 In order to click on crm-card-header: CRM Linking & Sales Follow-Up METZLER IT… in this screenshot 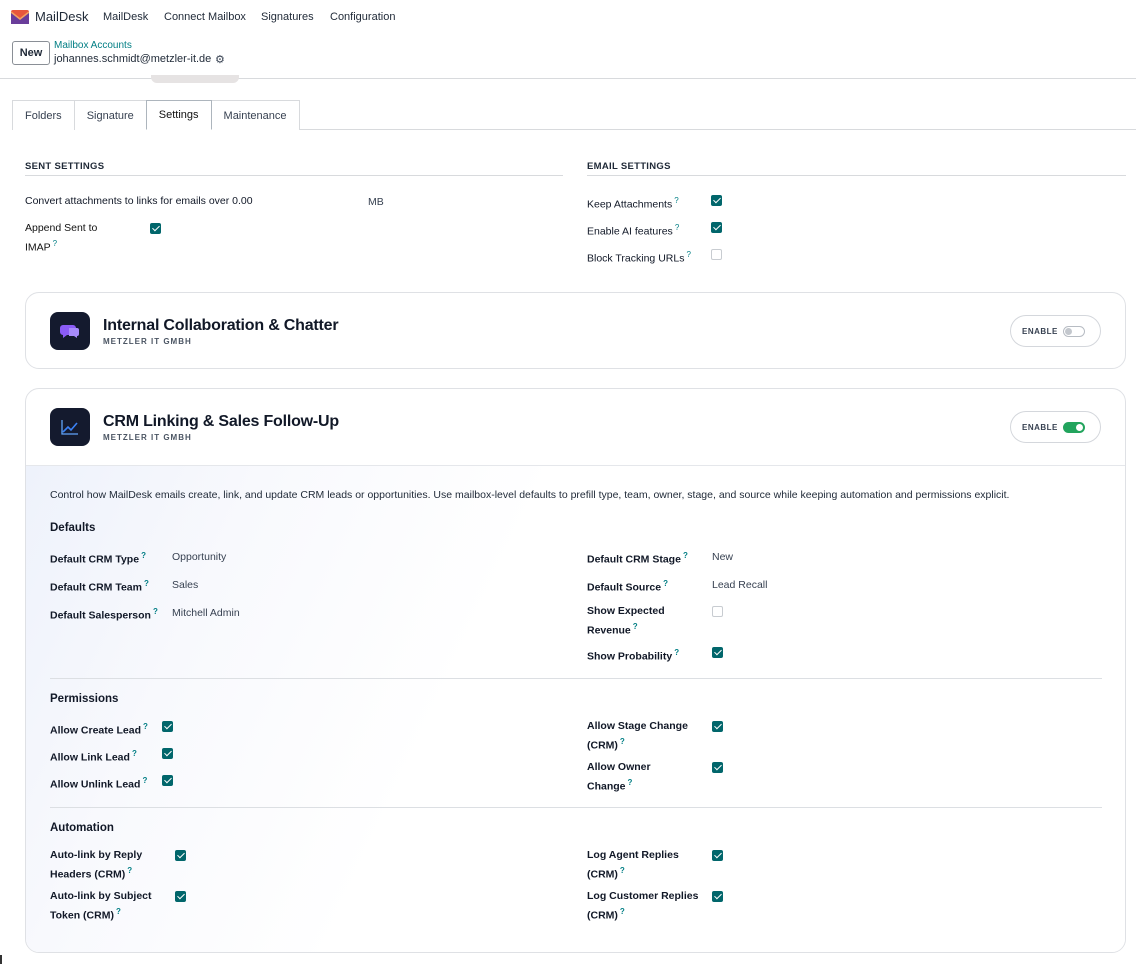, I will do `click(575, 427)`.